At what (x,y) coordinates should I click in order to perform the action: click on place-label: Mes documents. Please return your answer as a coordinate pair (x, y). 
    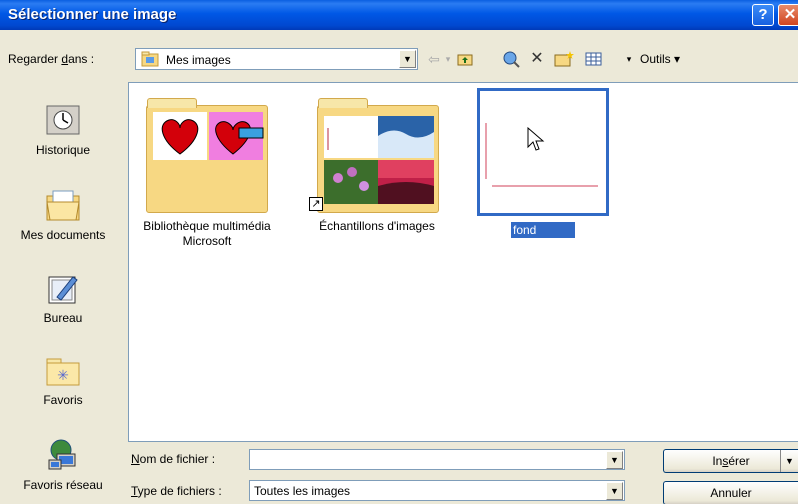
    Looking at the image, I should click on (63, 235).